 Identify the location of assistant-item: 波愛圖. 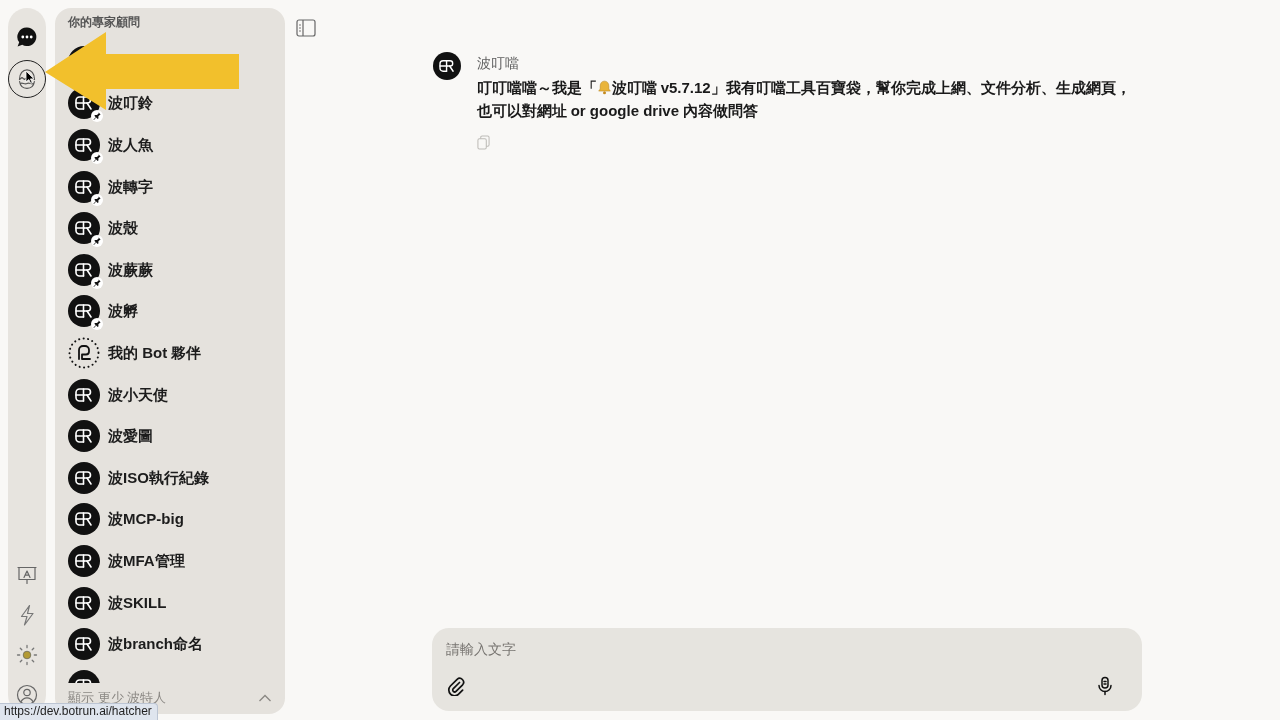
(130, 436).